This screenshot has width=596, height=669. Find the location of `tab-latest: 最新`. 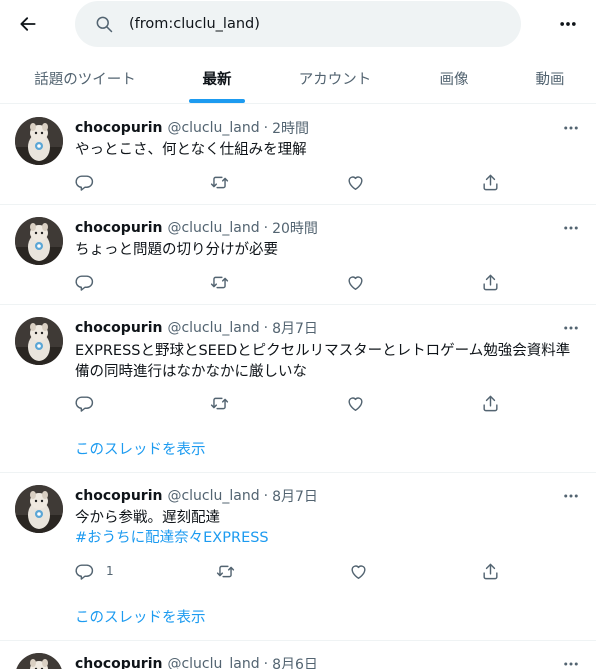

tab-latest: 最新 is located at coordinates (217, 78).